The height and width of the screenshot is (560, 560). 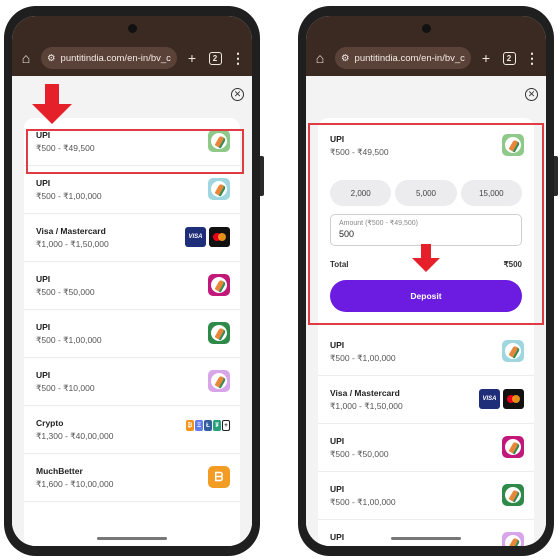 I want to click on muchbetter-icon: ᗷ, so click(x=219, y=477).